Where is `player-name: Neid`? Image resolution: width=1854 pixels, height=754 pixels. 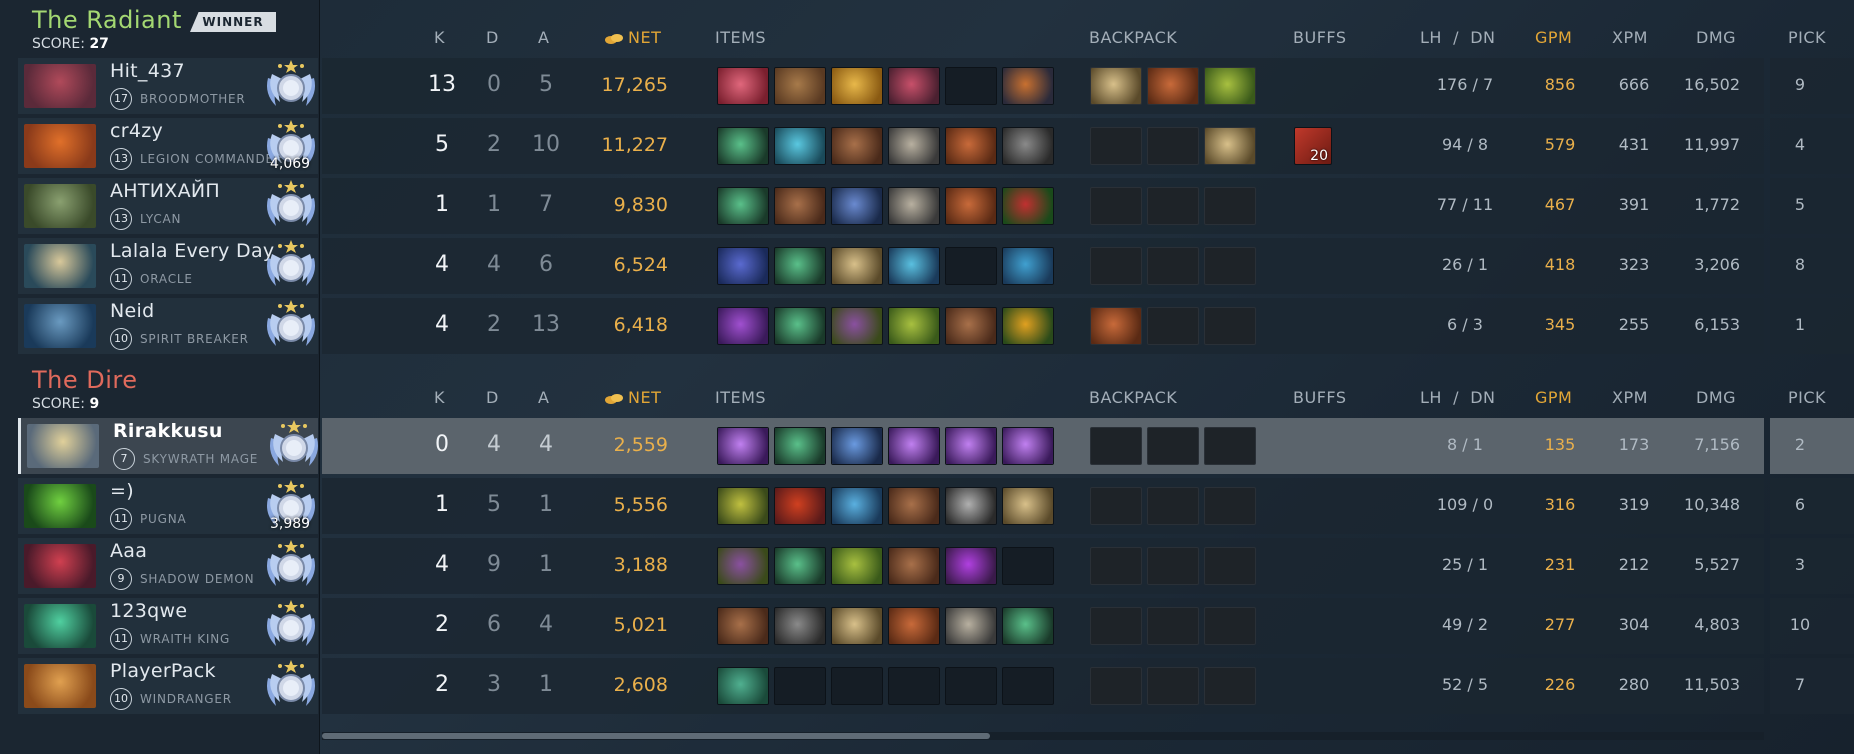
player-name: Neid is located at coordinates (132, 311).